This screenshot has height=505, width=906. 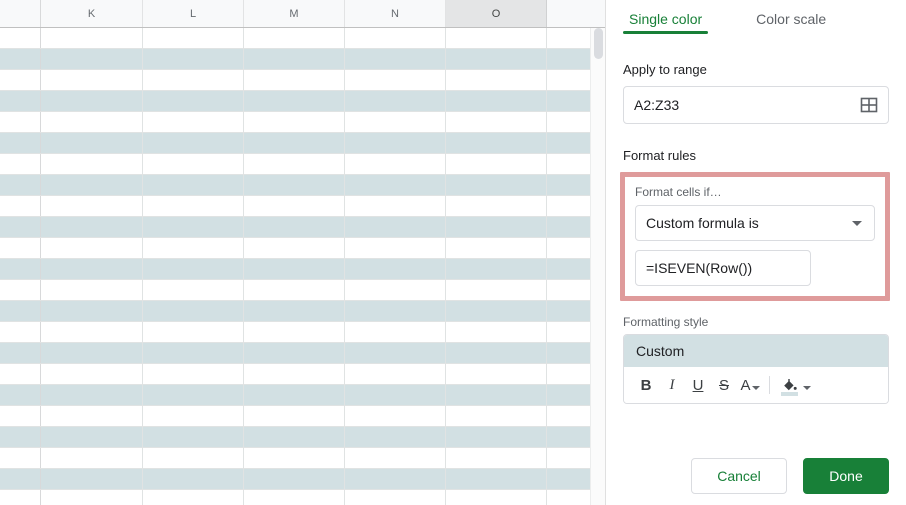 What do you see at coordinates (672, 385) in the screenshot?
I see `italic-icon: I` at bounding box center [672, 385].